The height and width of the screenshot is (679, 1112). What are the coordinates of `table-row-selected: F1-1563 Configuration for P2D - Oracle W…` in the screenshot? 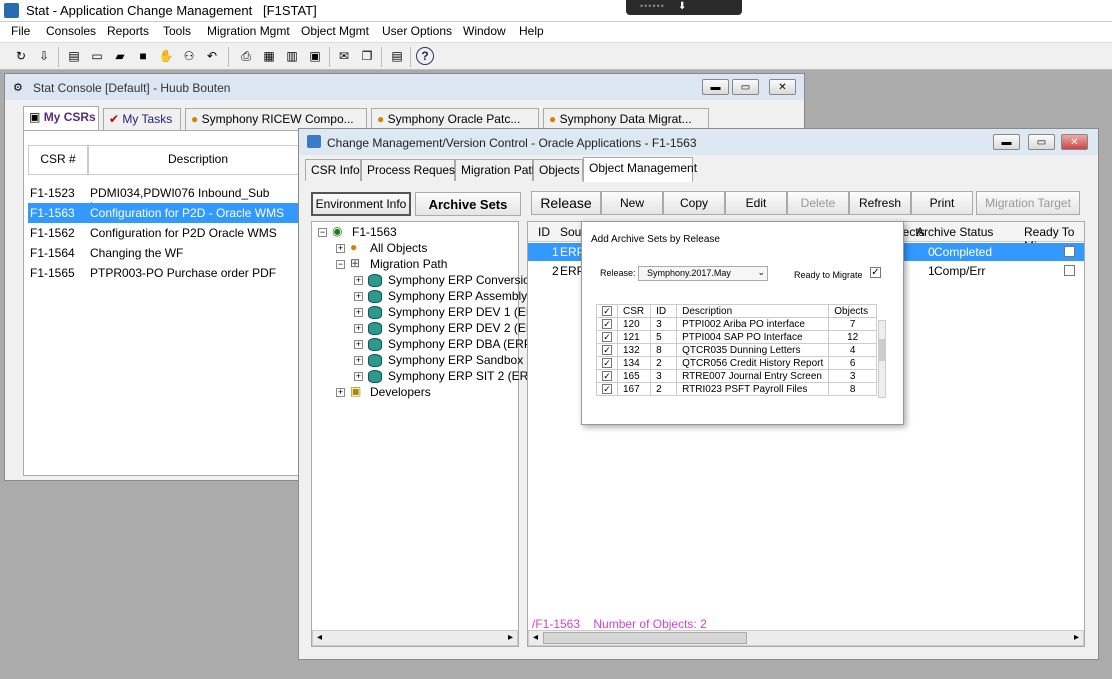 It's located at (163, 213).